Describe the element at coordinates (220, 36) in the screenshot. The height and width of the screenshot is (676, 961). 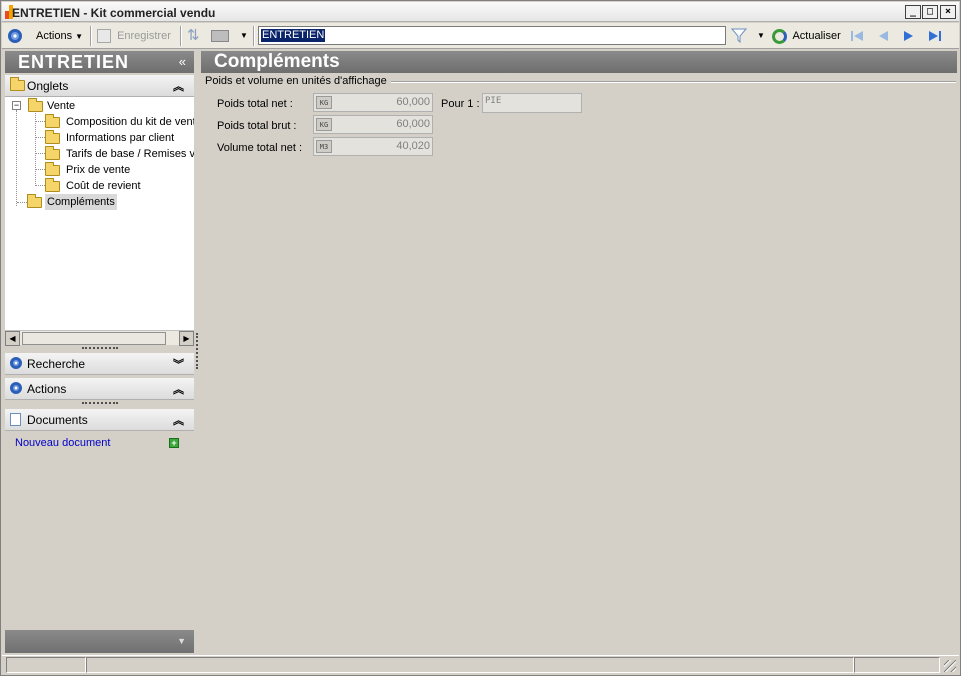
I see `print-icon` at that location.